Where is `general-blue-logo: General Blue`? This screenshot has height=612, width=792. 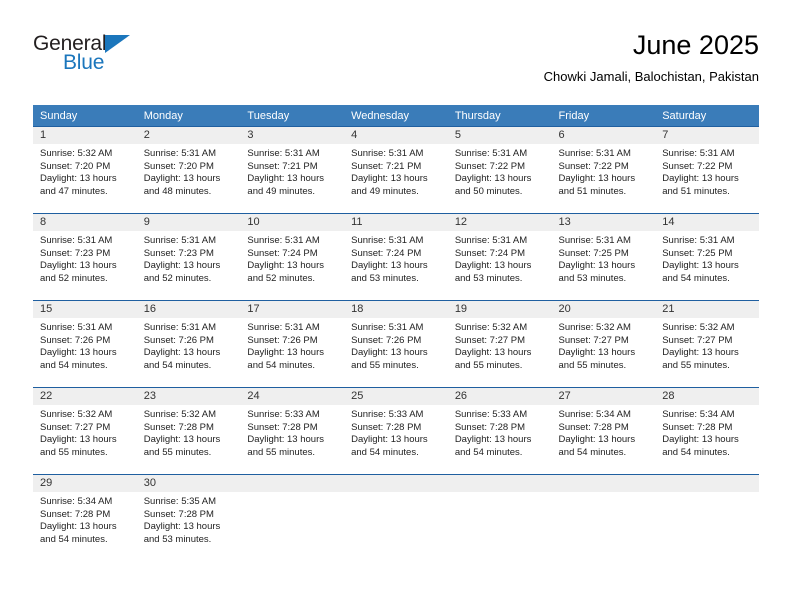 general-blue-logo: General Blue is located at coordinates (123, 58).